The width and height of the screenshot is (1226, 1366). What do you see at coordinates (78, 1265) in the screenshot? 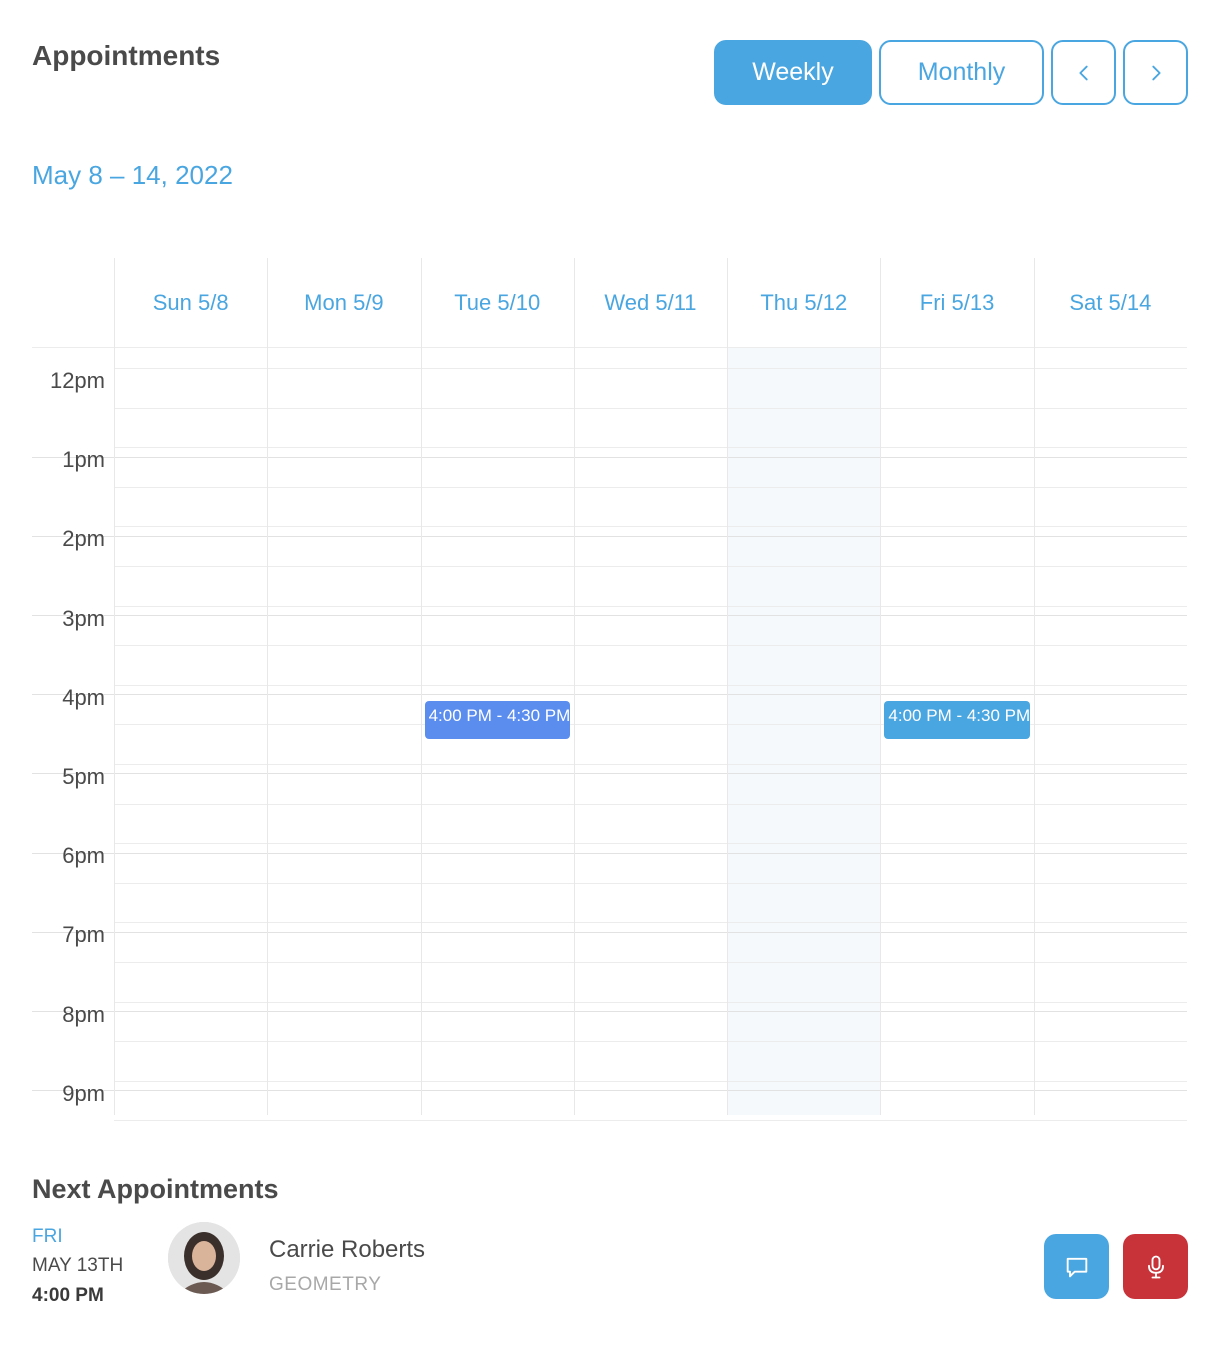
I see `appointment-date: MAY 13TH` at bounding box center [78, 1265].